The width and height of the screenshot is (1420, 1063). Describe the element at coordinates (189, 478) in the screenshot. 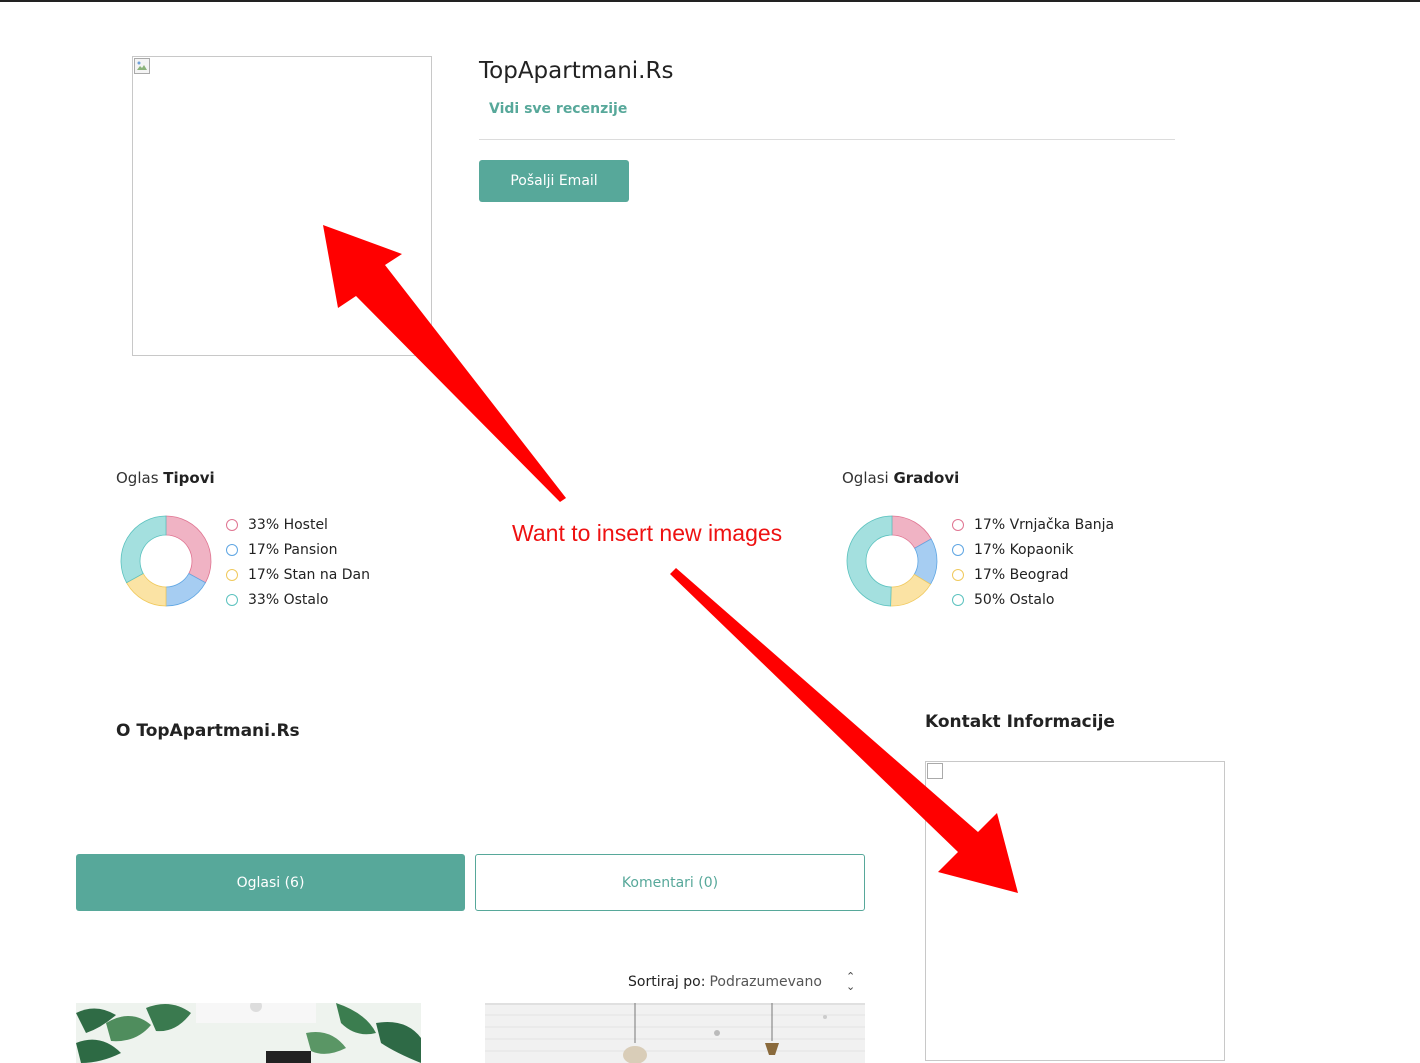

I see `types-title-bold: Tipovi` at that location.